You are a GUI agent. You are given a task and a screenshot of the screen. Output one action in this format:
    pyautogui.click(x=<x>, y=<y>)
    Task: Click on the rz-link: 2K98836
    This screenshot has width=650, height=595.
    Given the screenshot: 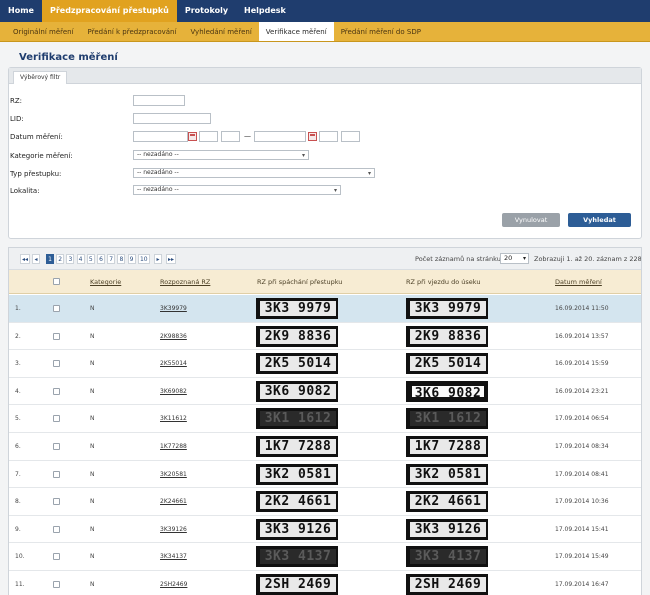 What is the action you would take?
    pyautogui.click(x=173, y=336)
    